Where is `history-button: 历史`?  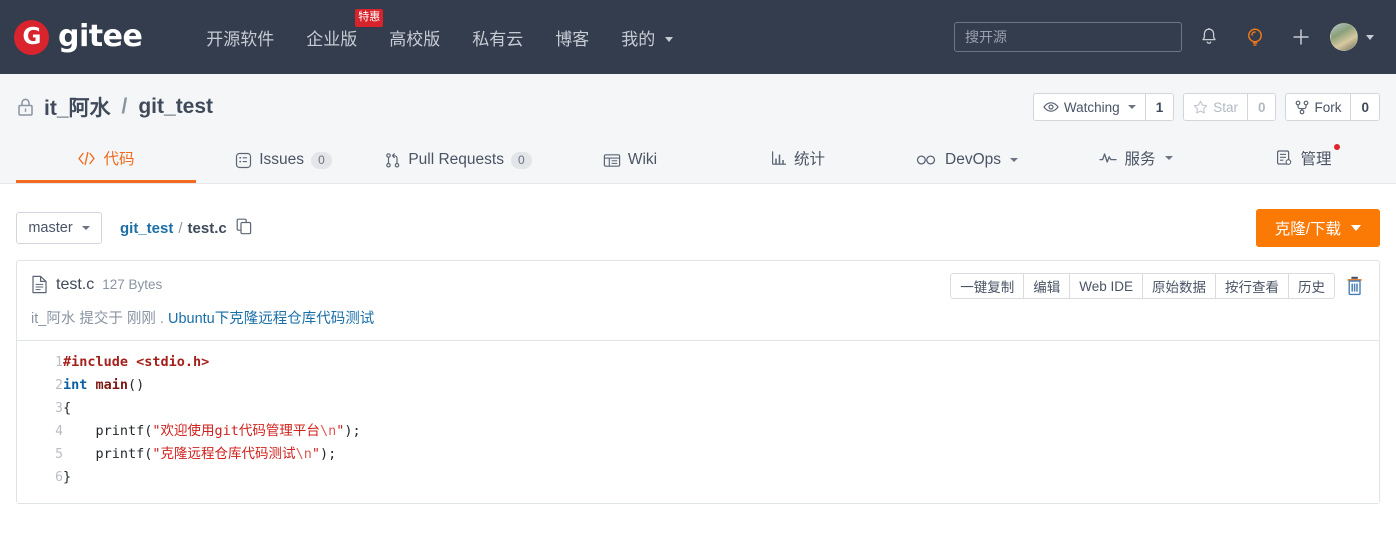
history-button: 历史 is located at coordinates (1311, 286).